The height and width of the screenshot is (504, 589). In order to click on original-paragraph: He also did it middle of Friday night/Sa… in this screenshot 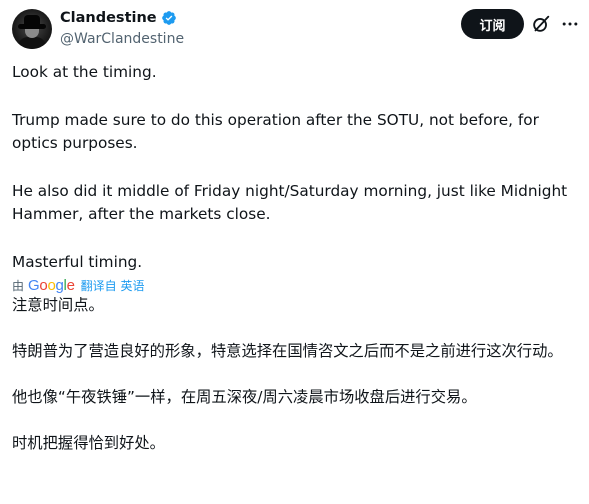, I will do `click(290, 202)`.